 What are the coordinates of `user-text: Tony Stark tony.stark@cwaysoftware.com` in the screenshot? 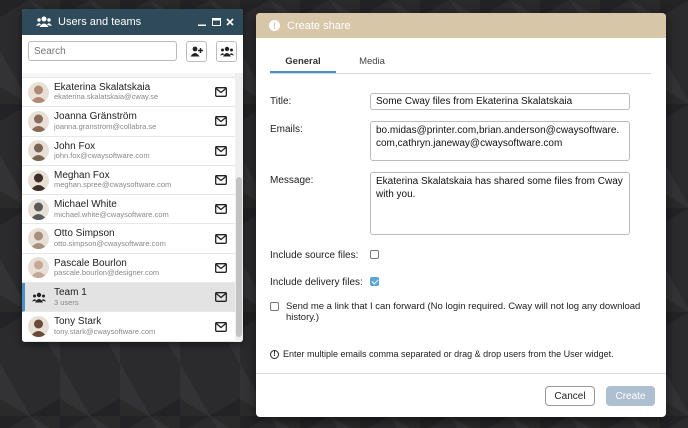 It's located at (134, 326).